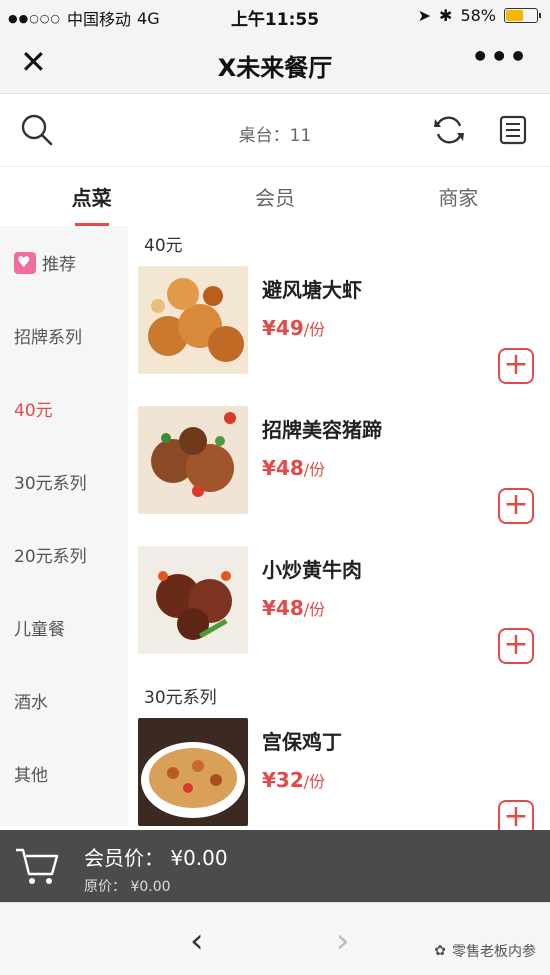 The height and width of the screenshot is (975, 550). Describe the element at coordinates (275, 938) in the screenshot. I see `browser-bottom-nav: ‹ › ✿ 零售老板内参` at that location.